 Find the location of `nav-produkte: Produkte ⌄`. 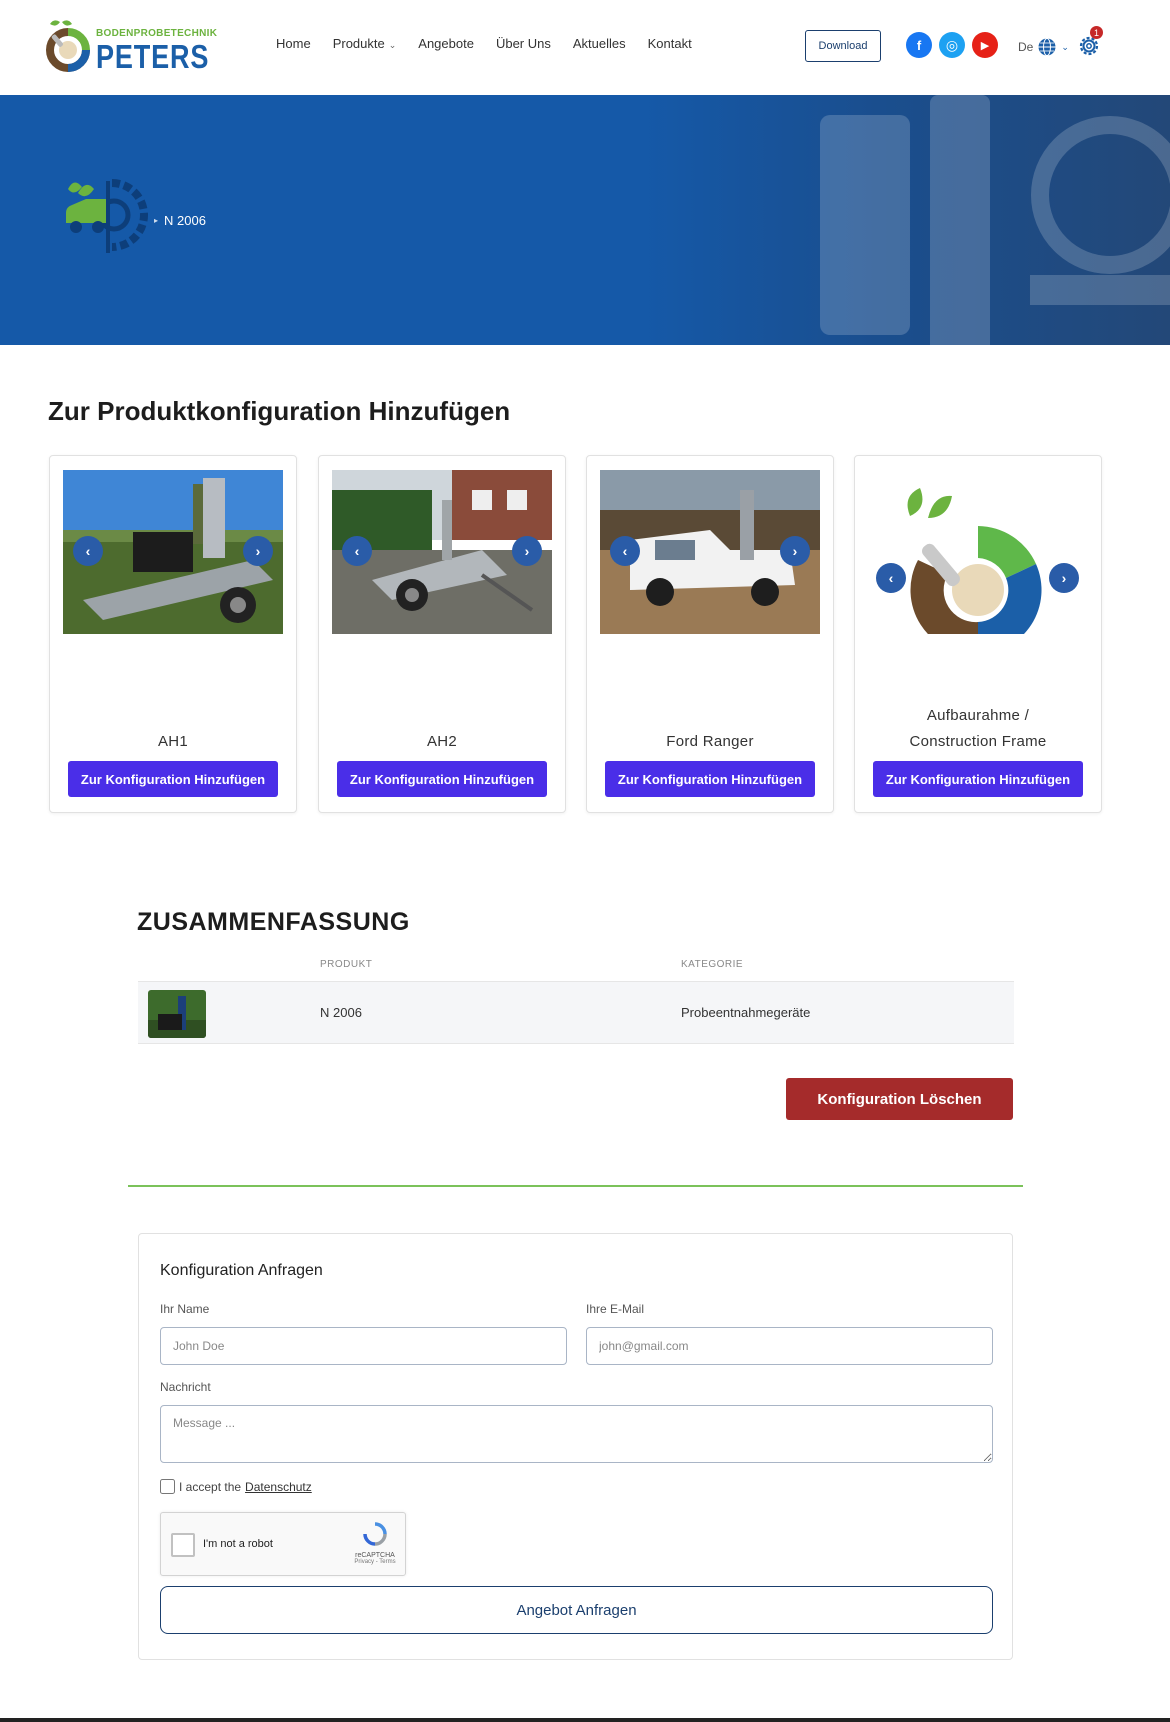

nav-produkte: Produkte ⌄ is located at coordinates (365, 43).